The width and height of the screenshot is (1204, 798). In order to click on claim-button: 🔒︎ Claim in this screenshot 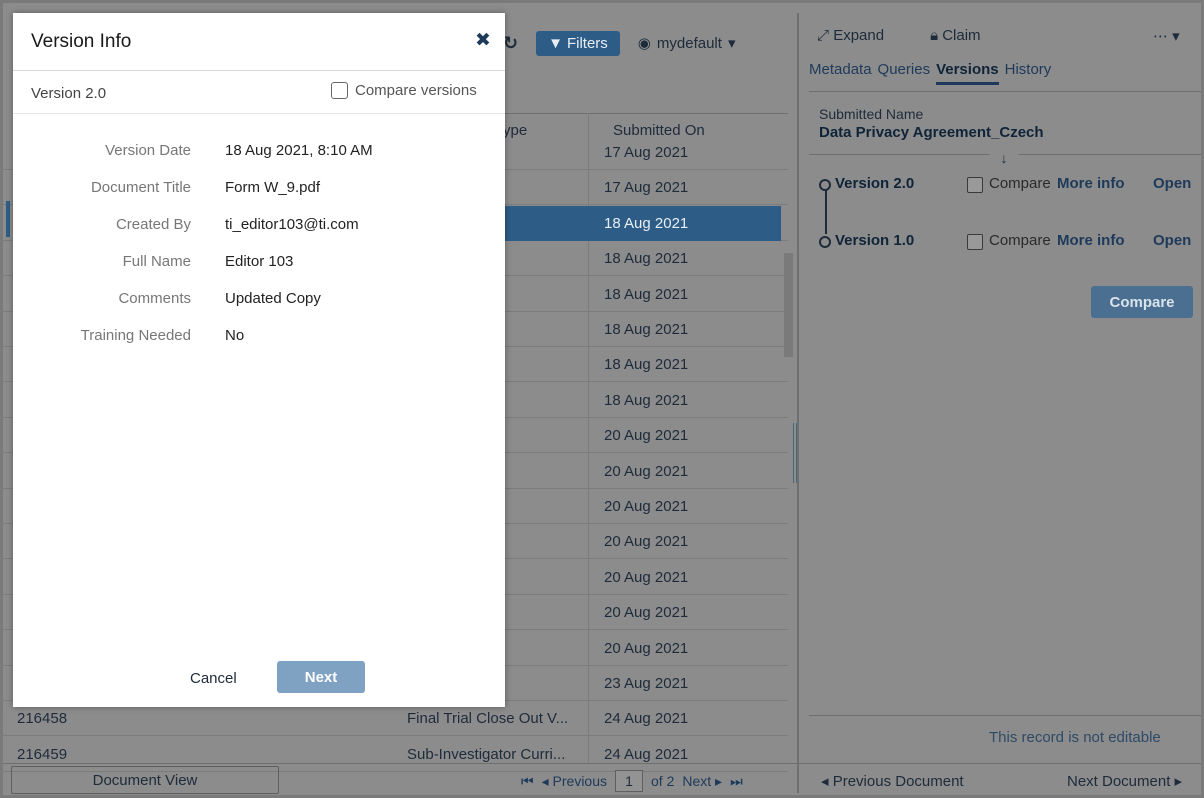, I will do `click(955, 35)`.